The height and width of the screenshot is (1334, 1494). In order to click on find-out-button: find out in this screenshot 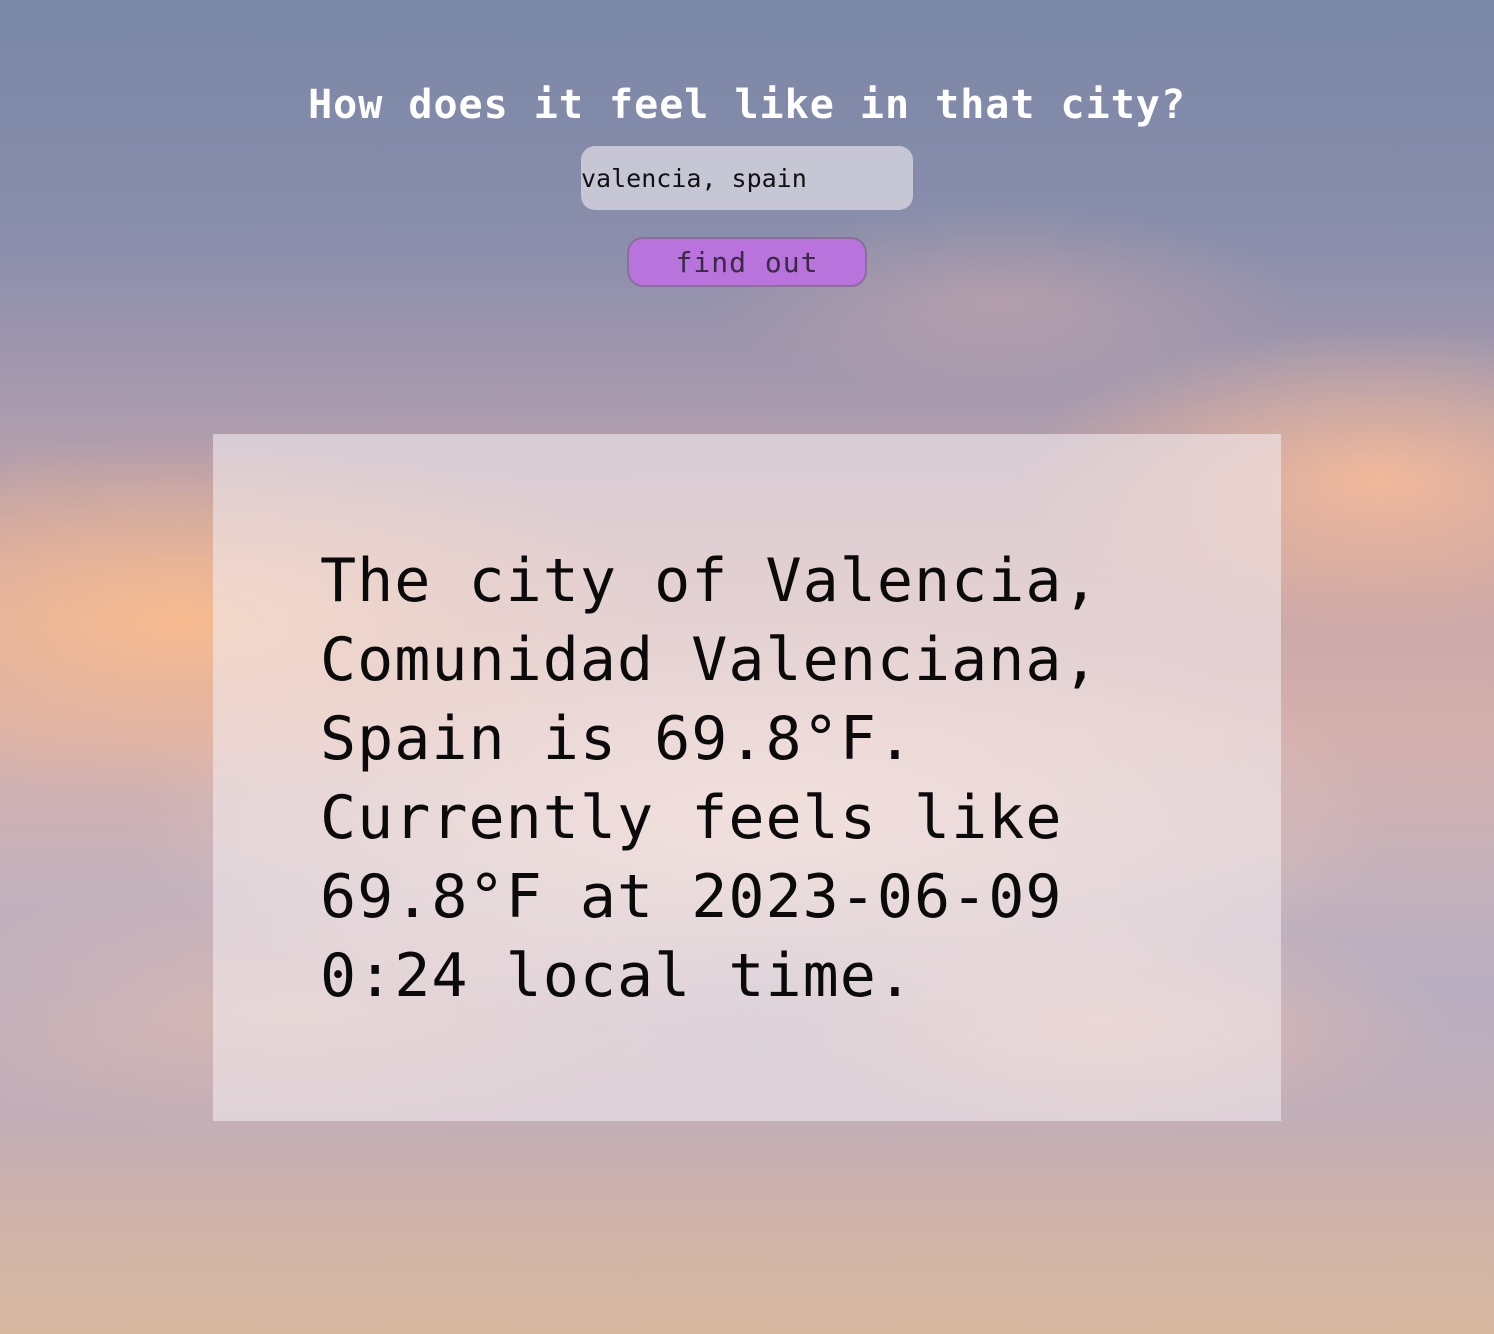, I will do `click(747, 262)`.